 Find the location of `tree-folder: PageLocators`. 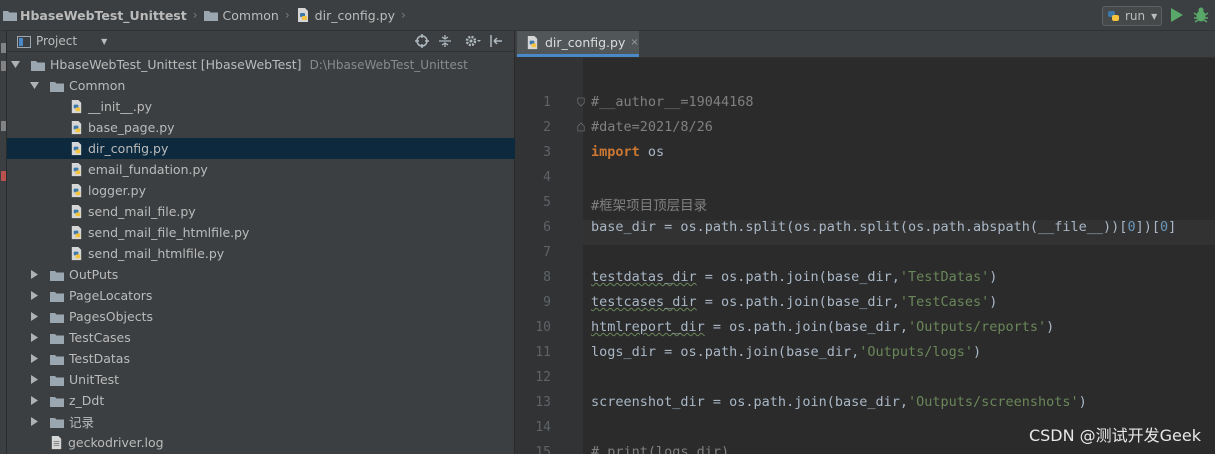

tree-folder: PageLocators is located at coordinates (261, 295).